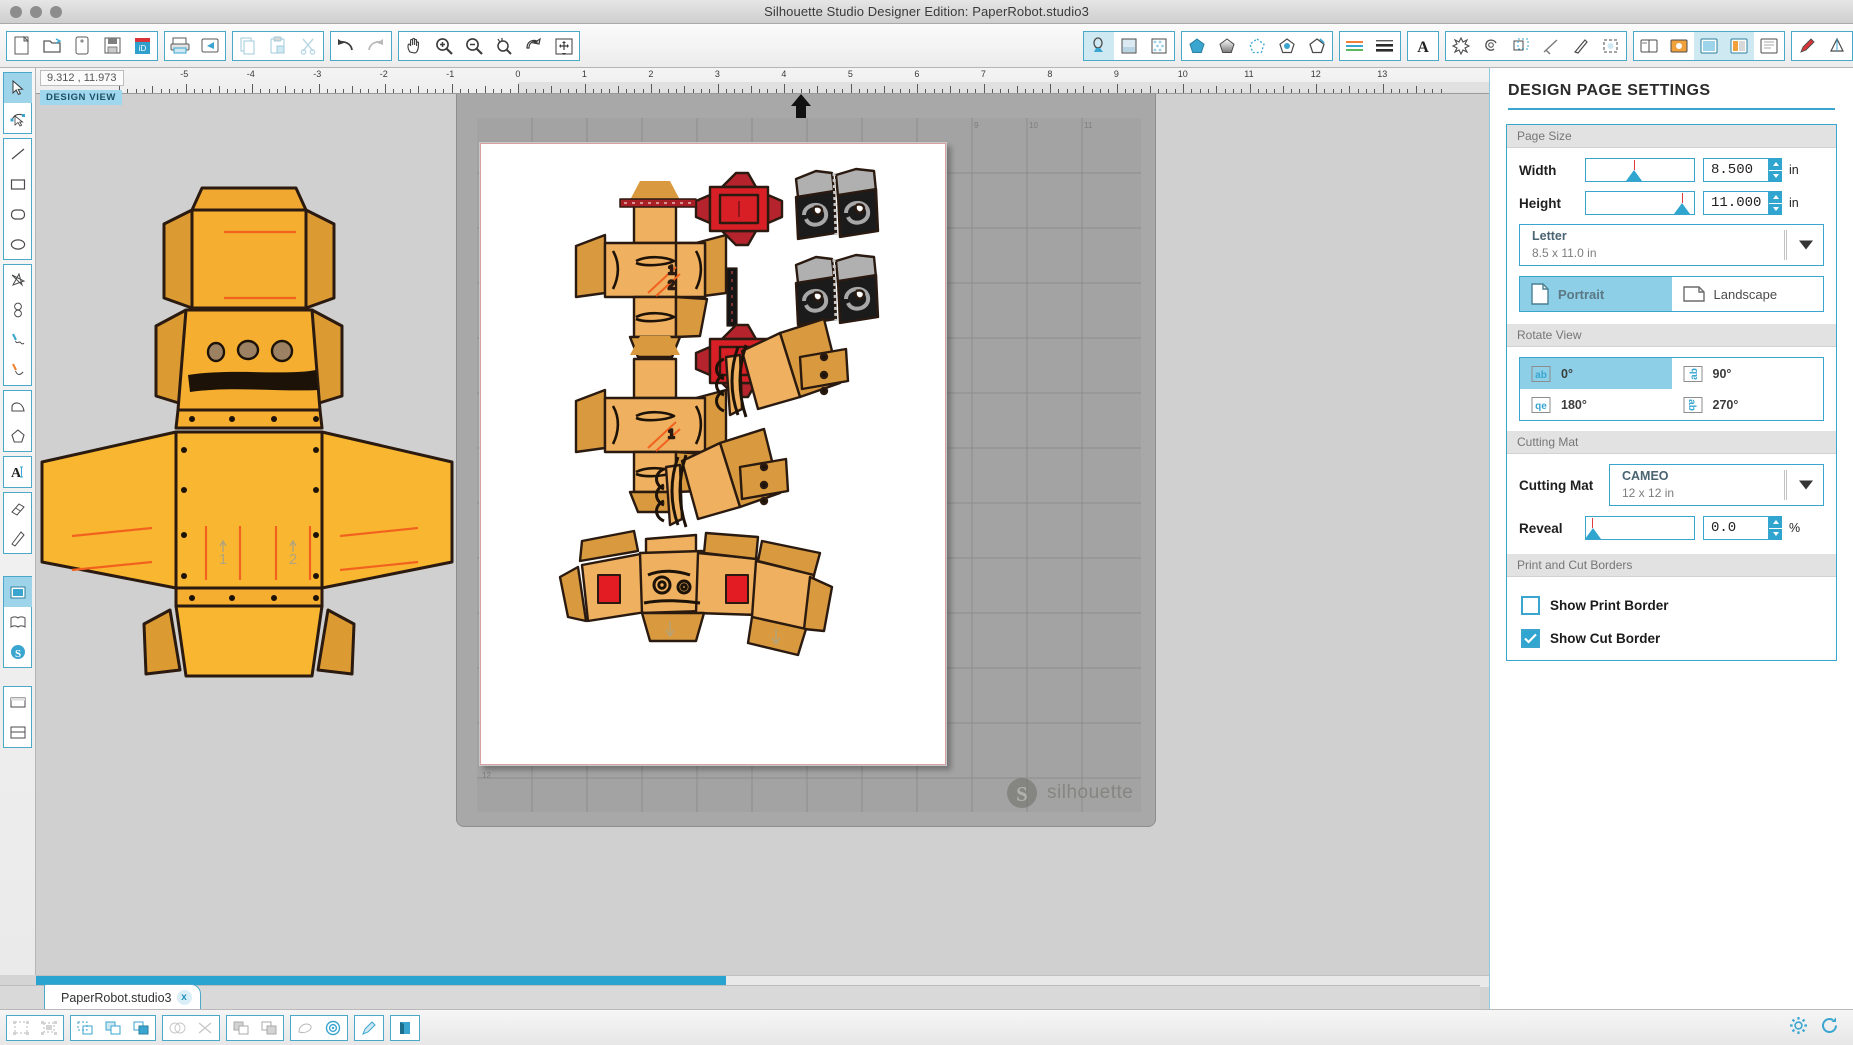 Image resolution: width=1853 pixels, height=1045 pixels. I want to click on window-controls, so click(36, 11).